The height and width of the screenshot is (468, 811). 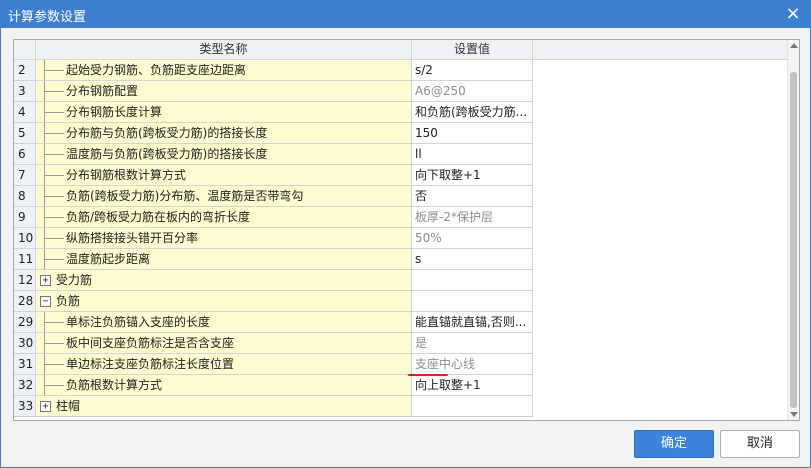 I want to click on table-row: 6 温度筋与负筋(跨板受力筋)的搭接长度 ll, so click(x=273, y=154).